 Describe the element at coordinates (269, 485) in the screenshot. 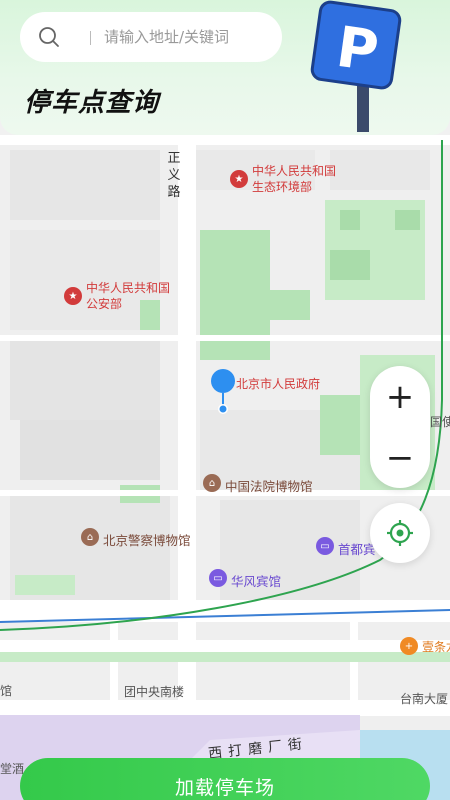

I see `poi-label-court-museum: 中国法院博物馆` at that location.